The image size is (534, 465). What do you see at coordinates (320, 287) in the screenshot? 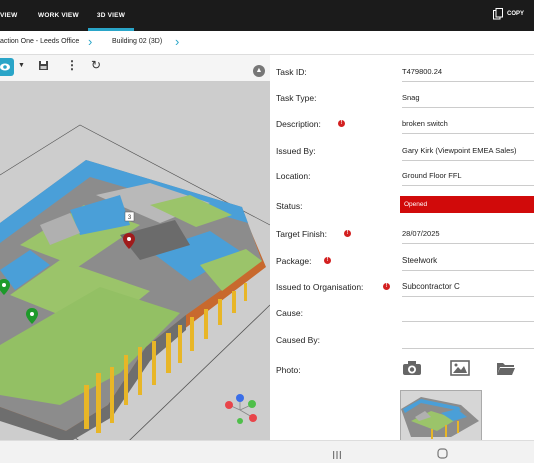
I see `issued-to-organisation-label: Issued to Organisation:` at bounding box center [320, 287].